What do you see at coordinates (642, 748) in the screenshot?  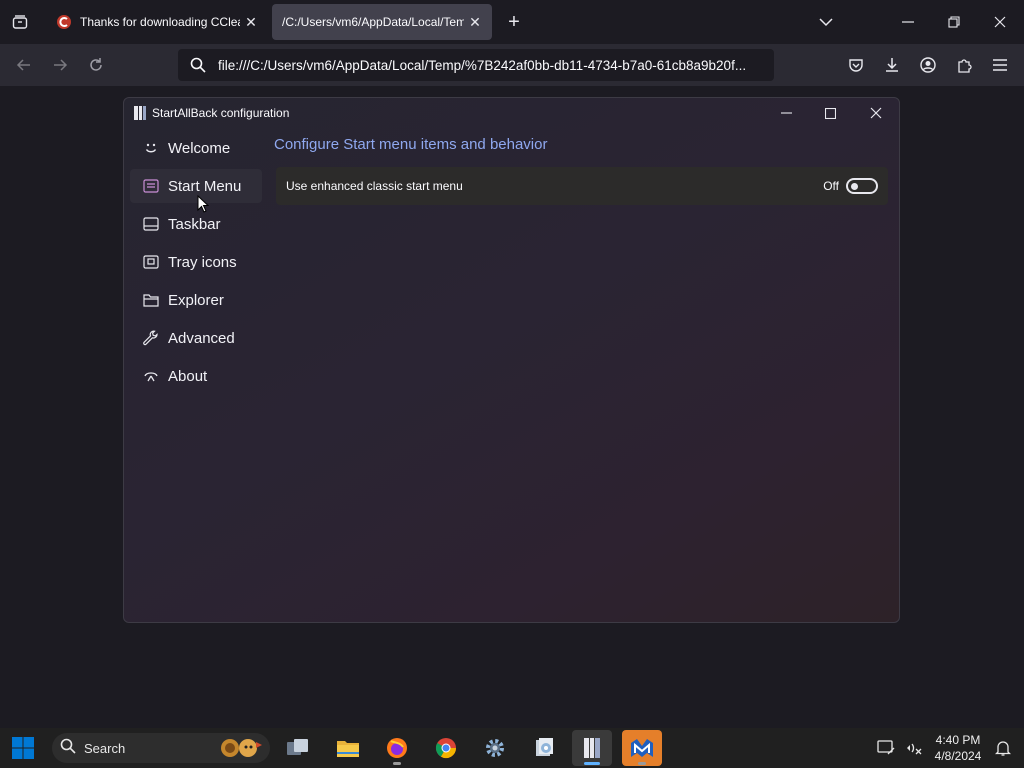 I see `malwarebytes-icon` at bounding box center [642, 748].